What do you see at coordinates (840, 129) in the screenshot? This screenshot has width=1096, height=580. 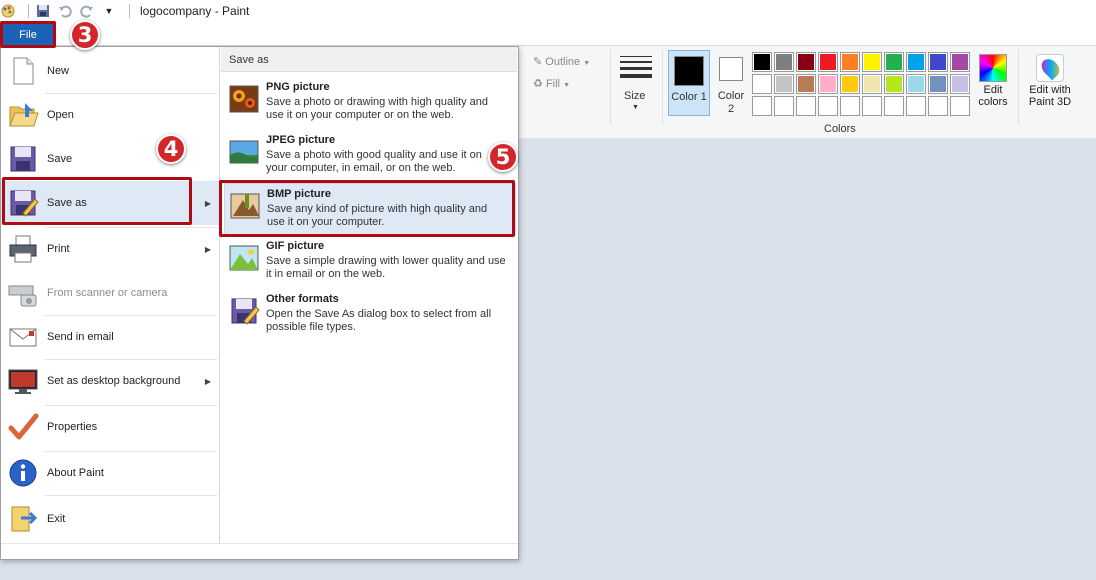 I see `colors-group-label: Colors` at bounding box center [840, 129].